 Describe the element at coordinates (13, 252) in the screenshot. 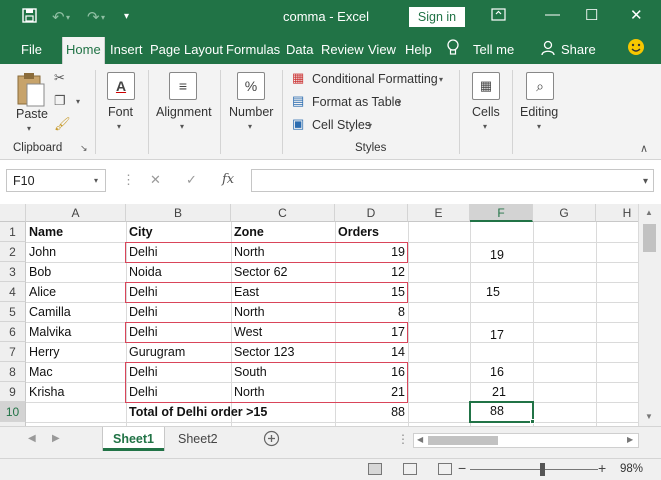

I see `row-header-2: 2` at that location.